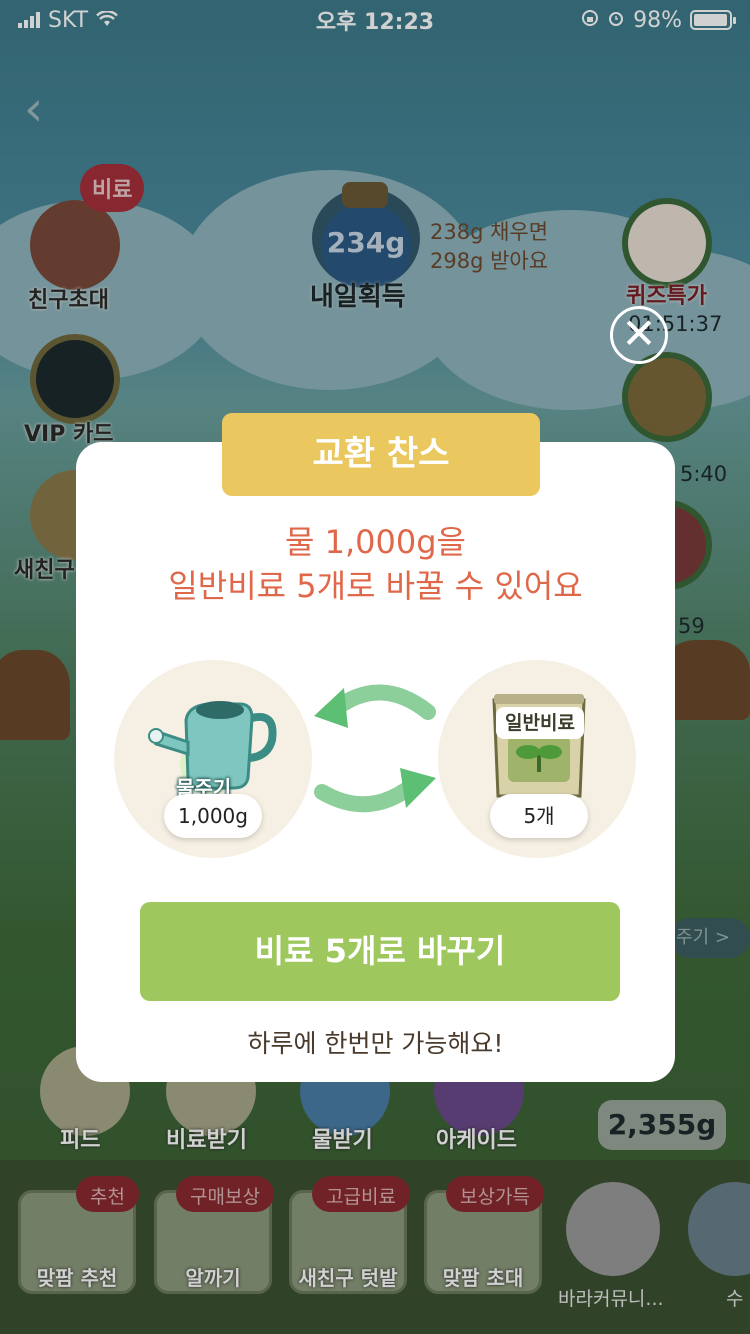 This screenshot has width=750, height=1334. I want to click on exchange-arrows-icon, so click(375, 750).